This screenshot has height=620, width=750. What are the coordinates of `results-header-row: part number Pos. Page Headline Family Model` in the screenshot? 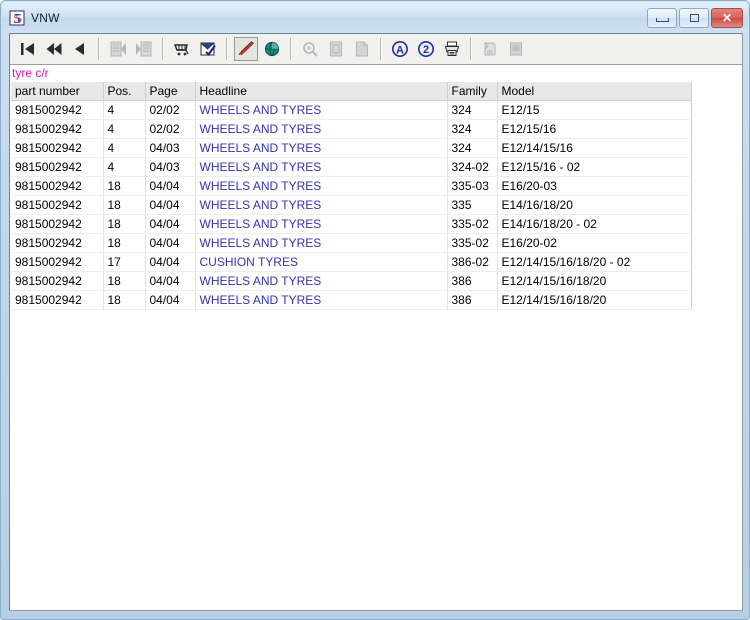 It's located at (351, 91).